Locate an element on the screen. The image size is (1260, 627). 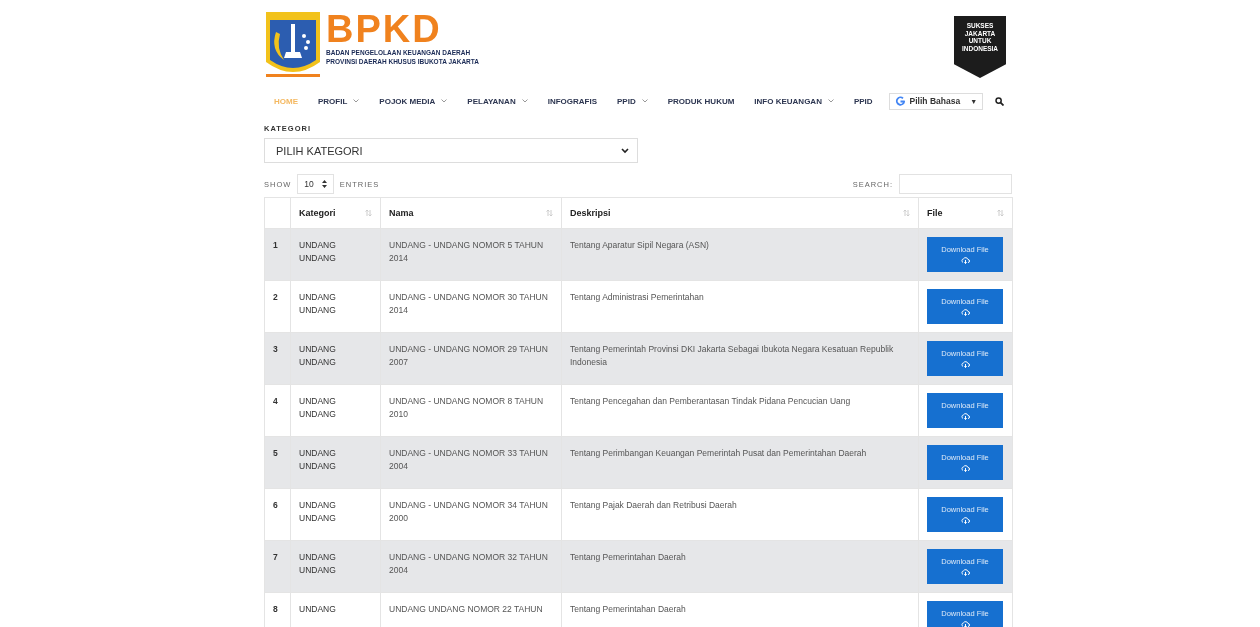
row-number: 1 is located at coordinates (275, 245).